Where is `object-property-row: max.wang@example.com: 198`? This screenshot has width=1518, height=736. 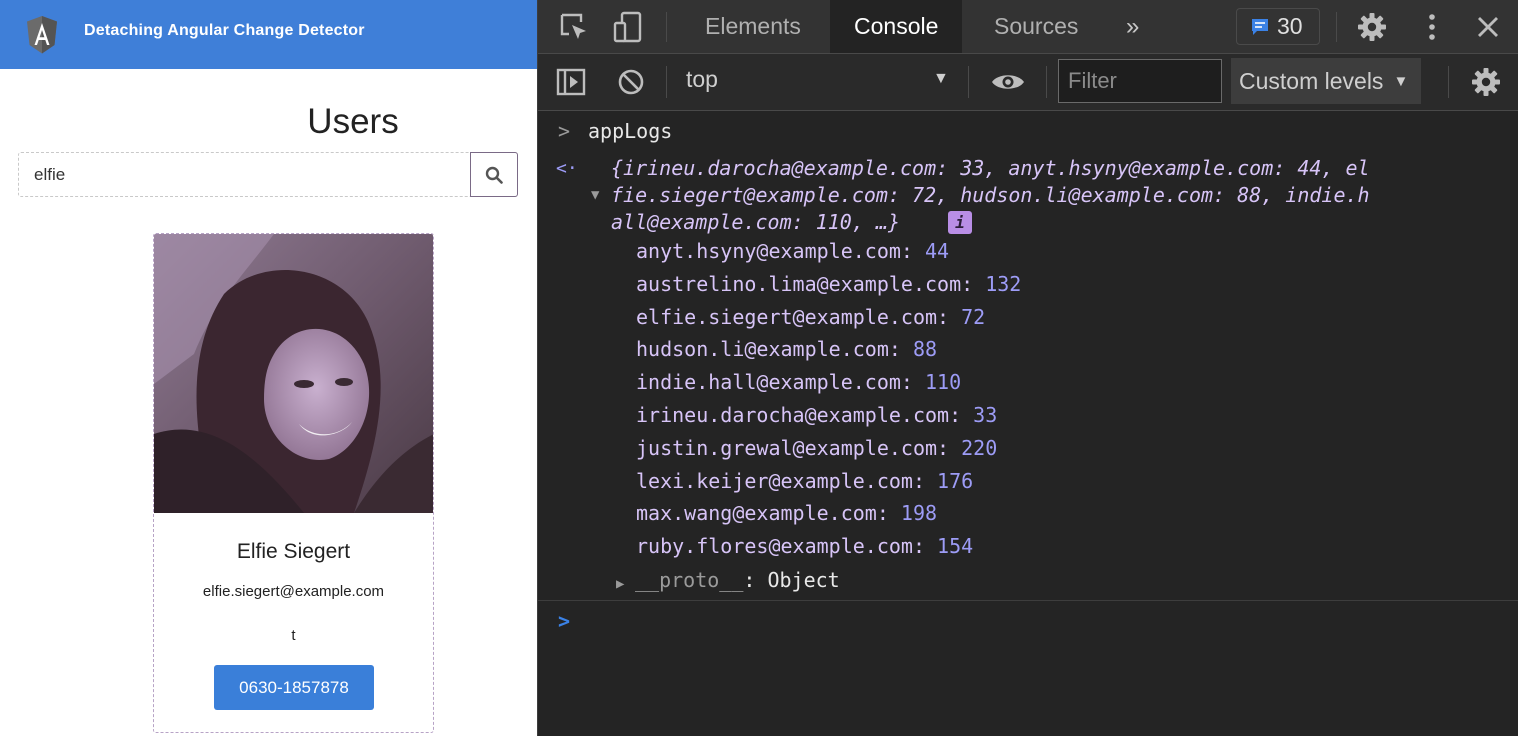
object-property-row: max.wang@example.com: 198 is located at coordinates (786, 513).